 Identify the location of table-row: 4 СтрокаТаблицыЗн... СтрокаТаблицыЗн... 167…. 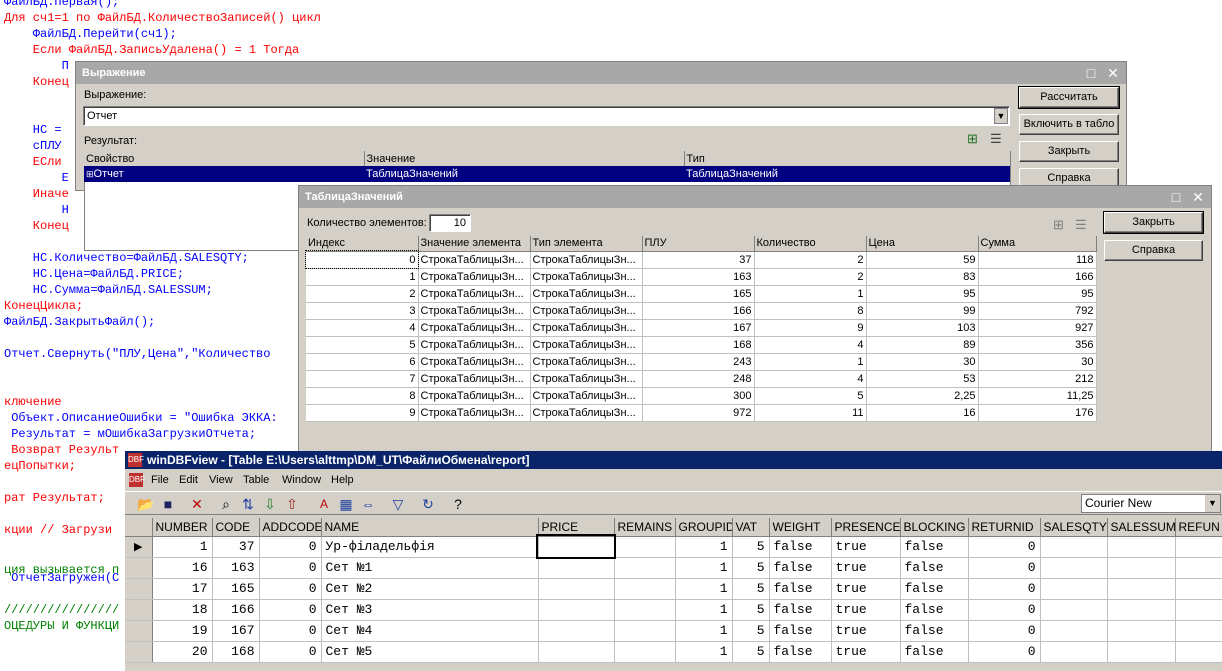
(701, 328).